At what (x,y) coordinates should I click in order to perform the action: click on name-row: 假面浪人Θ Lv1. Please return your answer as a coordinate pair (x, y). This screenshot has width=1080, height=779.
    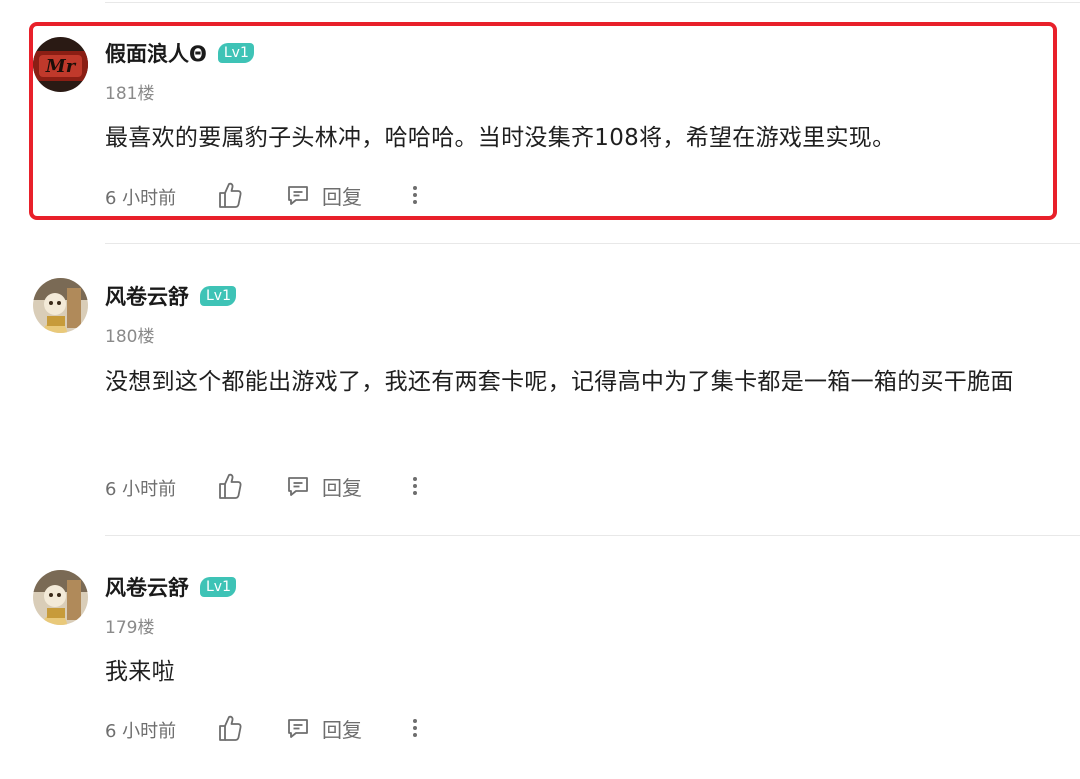
    Looking at the image, I should click on (179, 53).